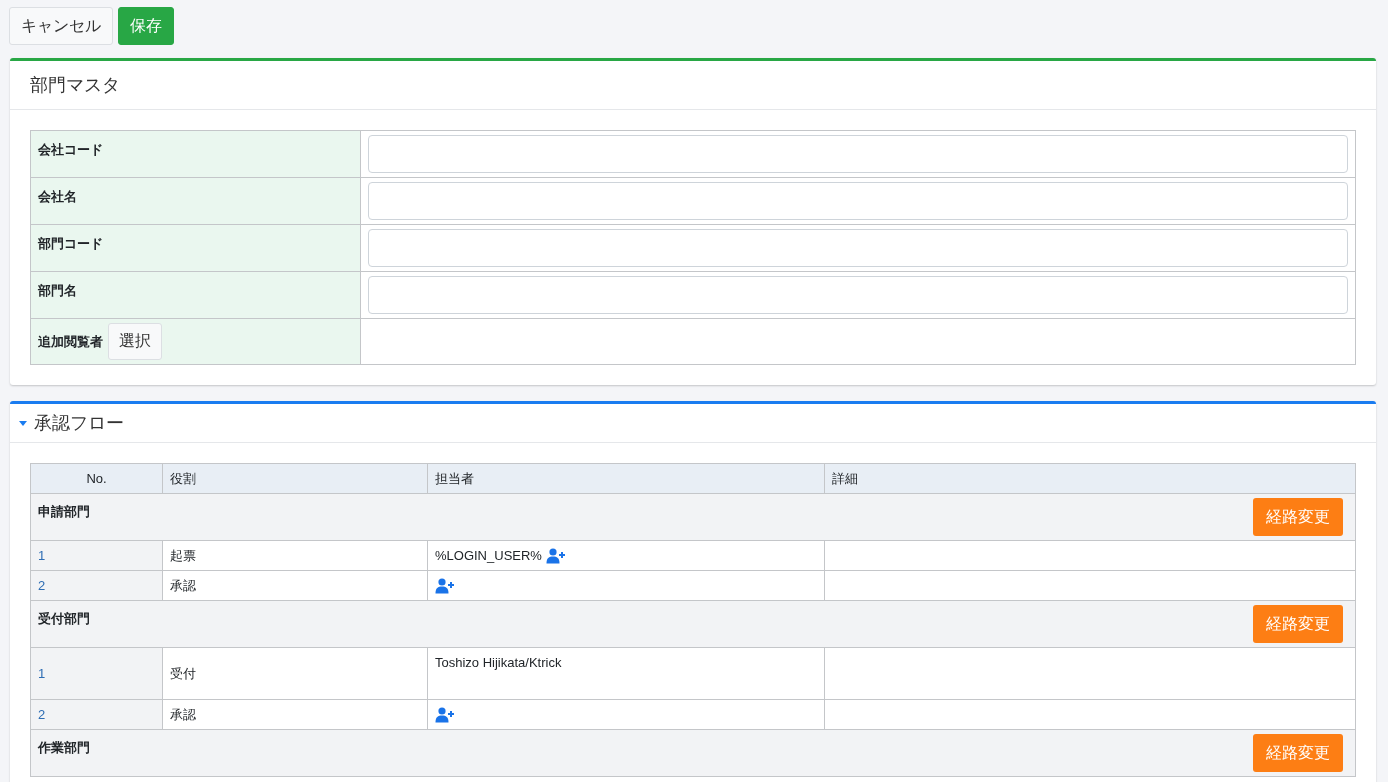 Image resolution: width=1388 pixels, height=782 pixels. I want to click on save-button: 保存, so click(146, 26).